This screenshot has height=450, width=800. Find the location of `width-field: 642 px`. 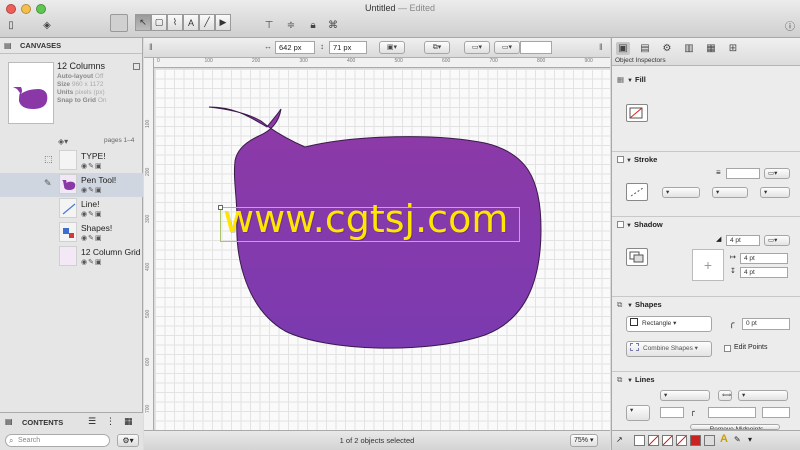

width-field: 642 px is located at coordinates (295, 47).